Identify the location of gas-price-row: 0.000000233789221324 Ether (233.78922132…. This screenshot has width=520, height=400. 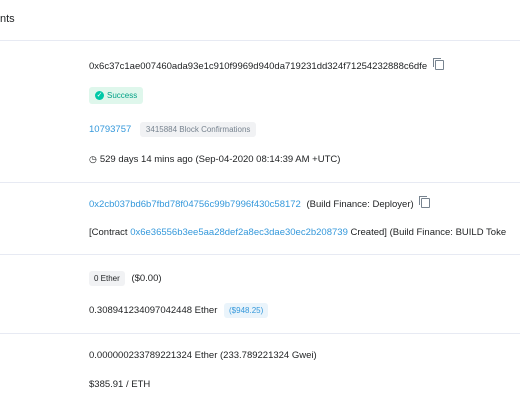
(203, 355).